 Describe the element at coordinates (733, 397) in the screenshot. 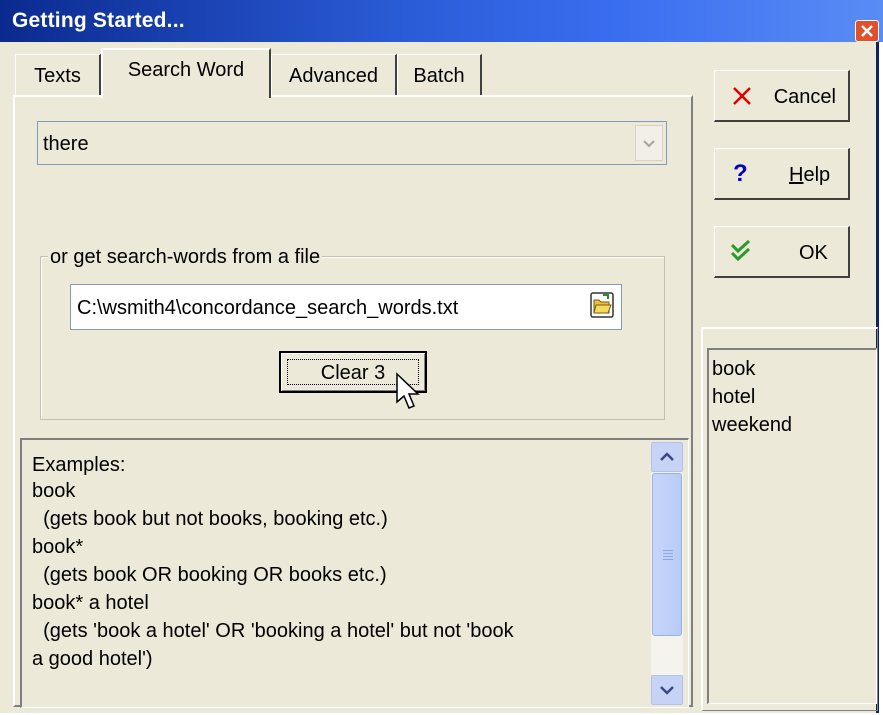

I see `list-item: hotel` at that location.